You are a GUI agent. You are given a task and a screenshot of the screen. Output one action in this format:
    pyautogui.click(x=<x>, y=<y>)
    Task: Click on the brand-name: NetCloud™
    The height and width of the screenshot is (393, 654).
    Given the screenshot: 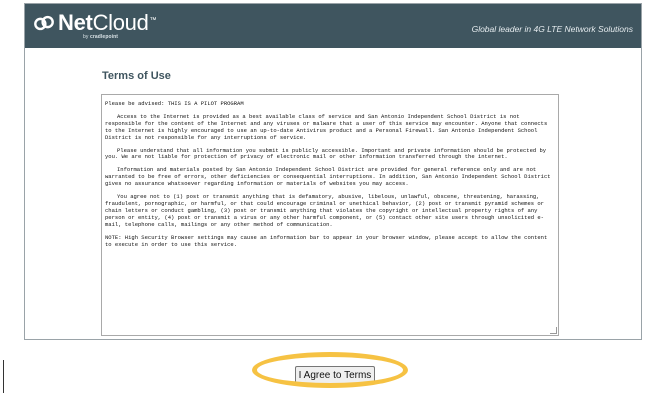 What is the action you would take?
    pyautogui.click(x=107, y=23)
    